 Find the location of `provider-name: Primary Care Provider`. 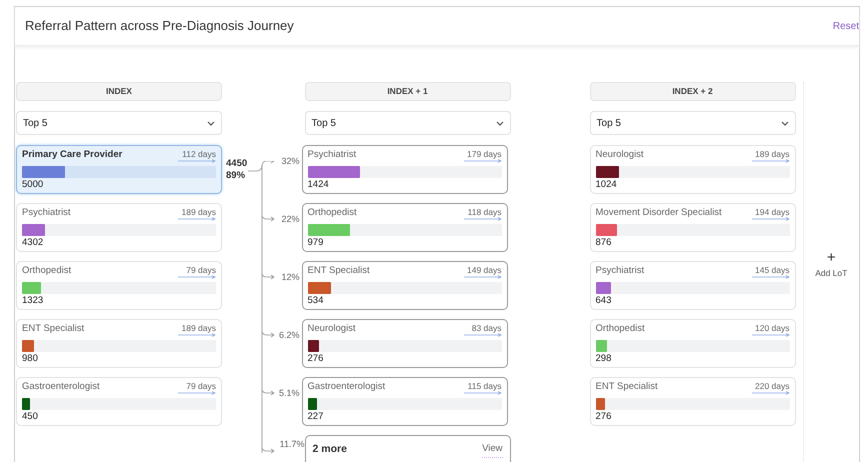

provider-name: Primary Care Provider is located at coordinates (72, 155).